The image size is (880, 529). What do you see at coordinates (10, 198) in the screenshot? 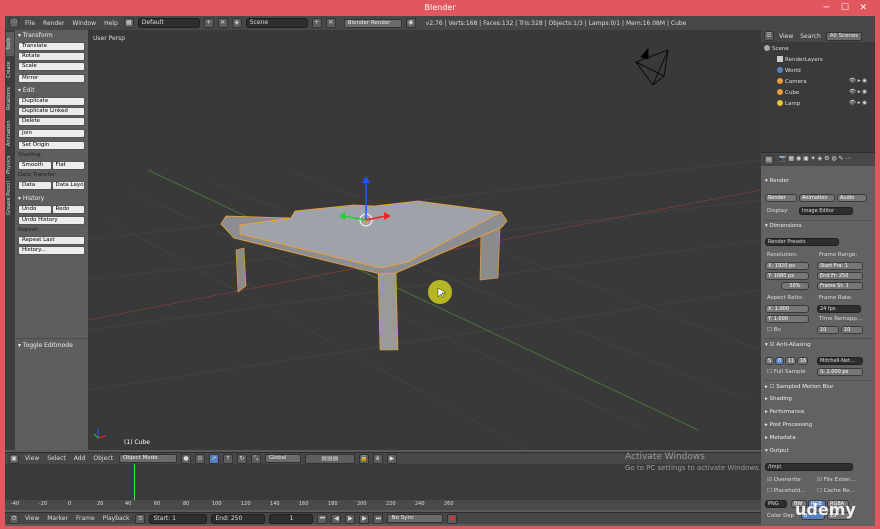
I see `tab-grease-pencil: Grease Pencil` at bounding box center [10, 198].